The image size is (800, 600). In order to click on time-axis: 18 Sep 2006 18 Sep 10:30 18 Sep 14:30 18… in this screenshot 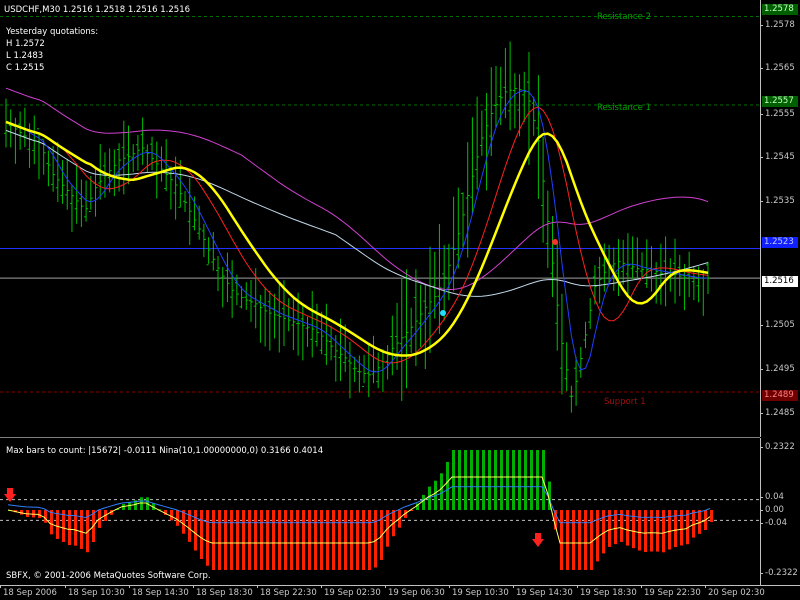, I will do `click(400, 592)`.